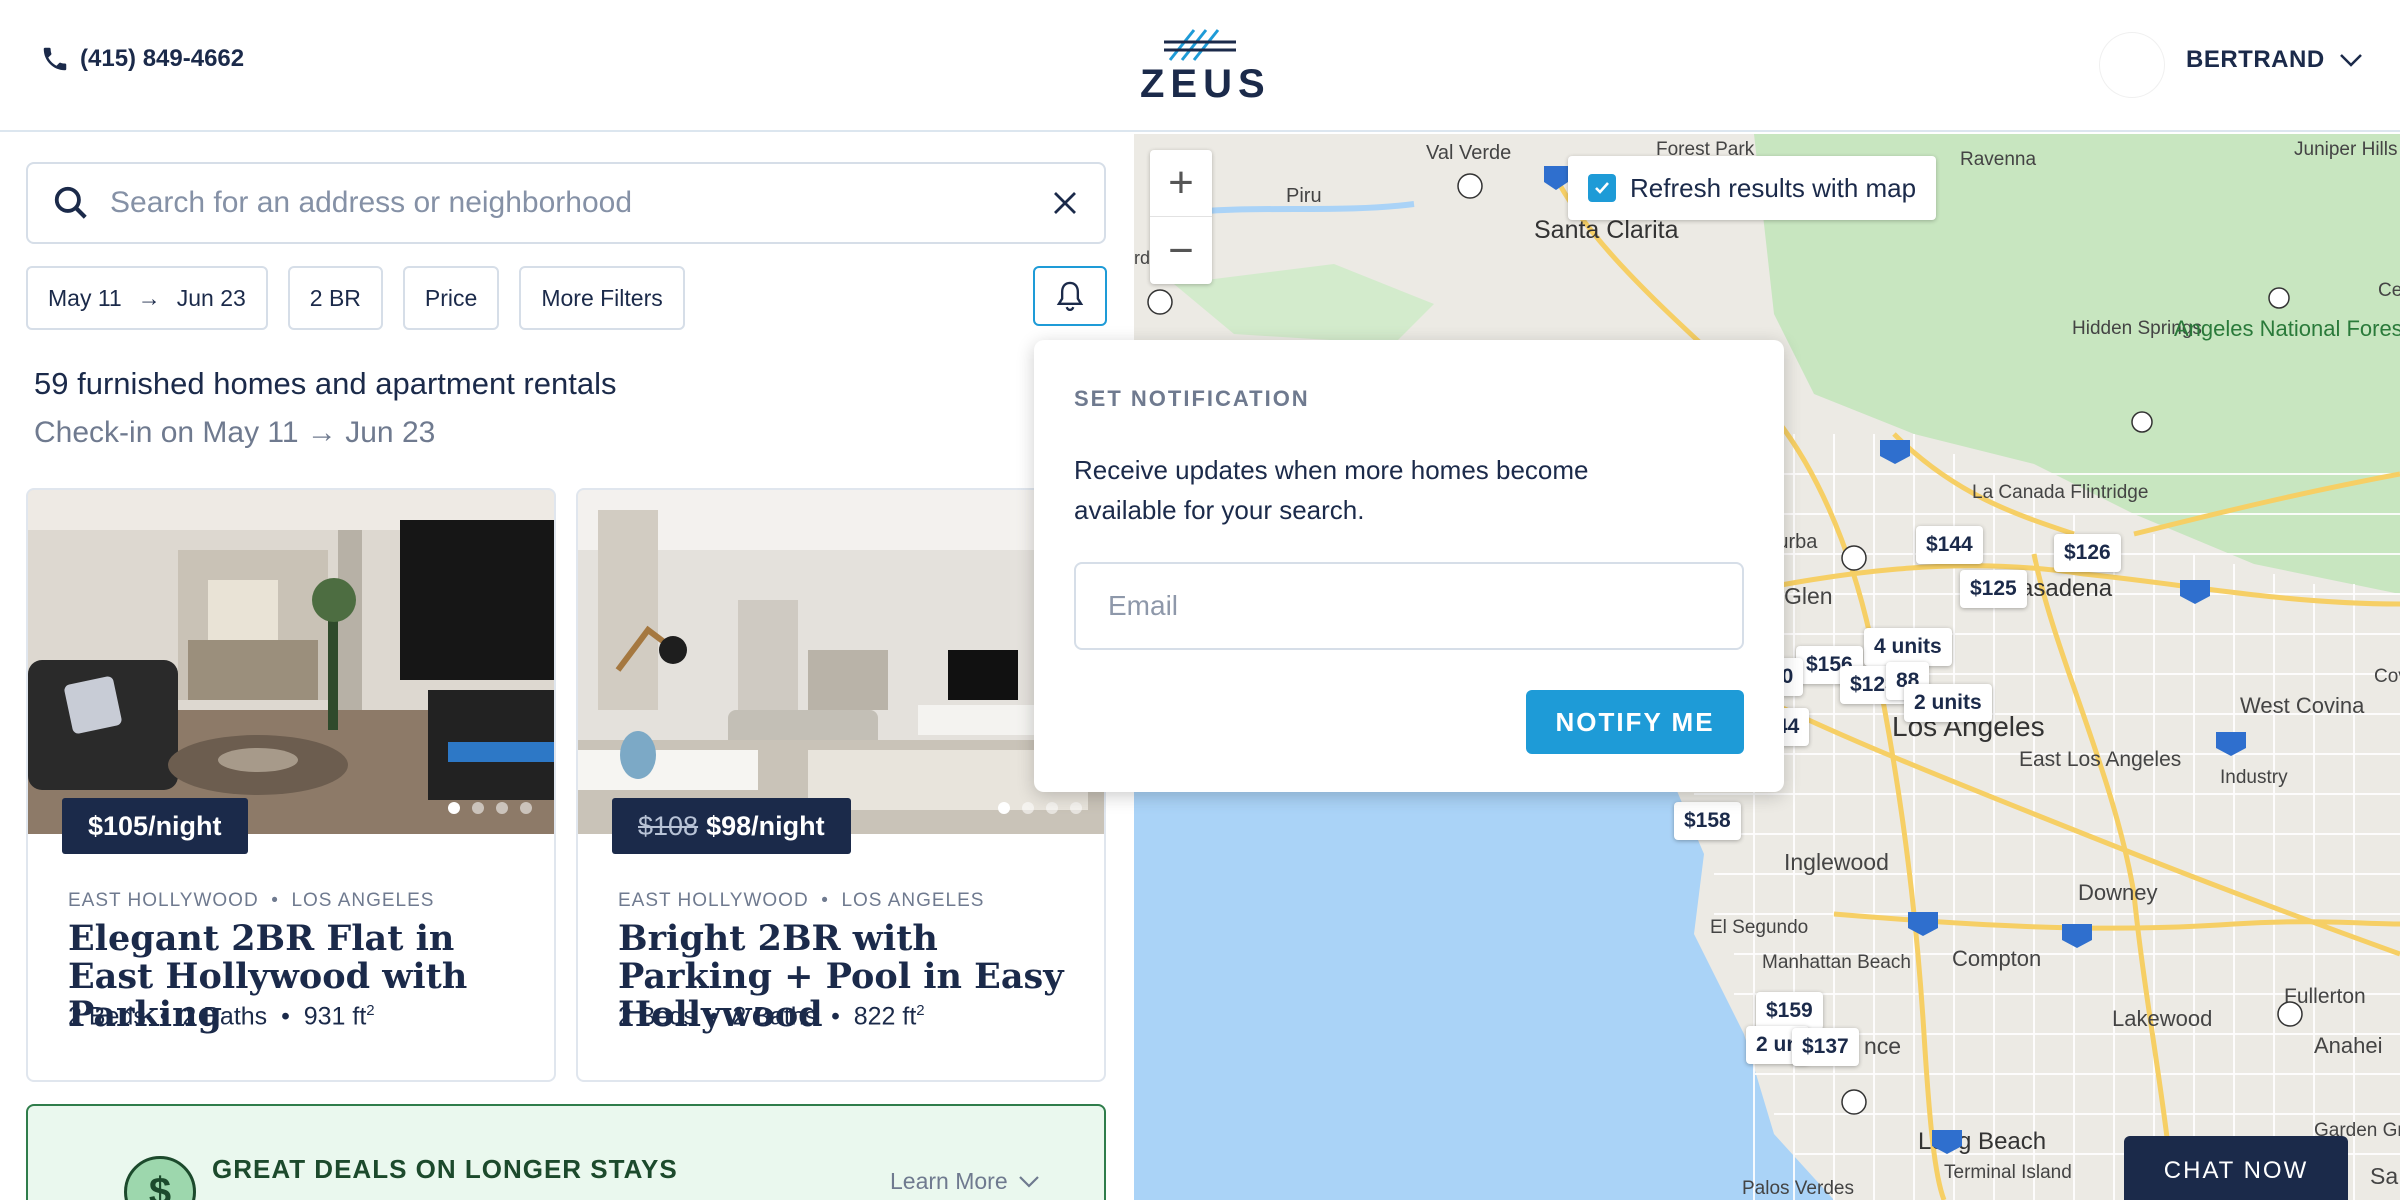  What do you see at coordinates (1798, 1188) in the screenshot?
I see `map-label: Palos Verdes` at bounding box center [1798, 1188].